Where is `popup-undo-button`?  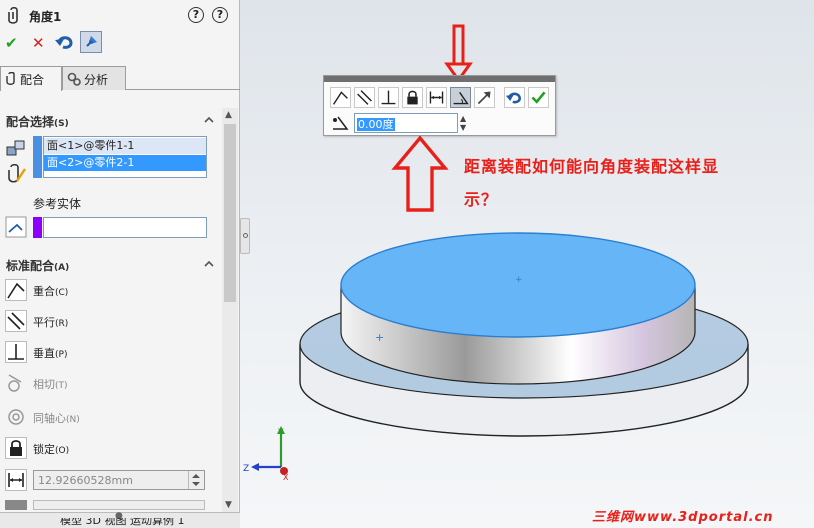 popup-undo-button is located at coordinates (514, 97).